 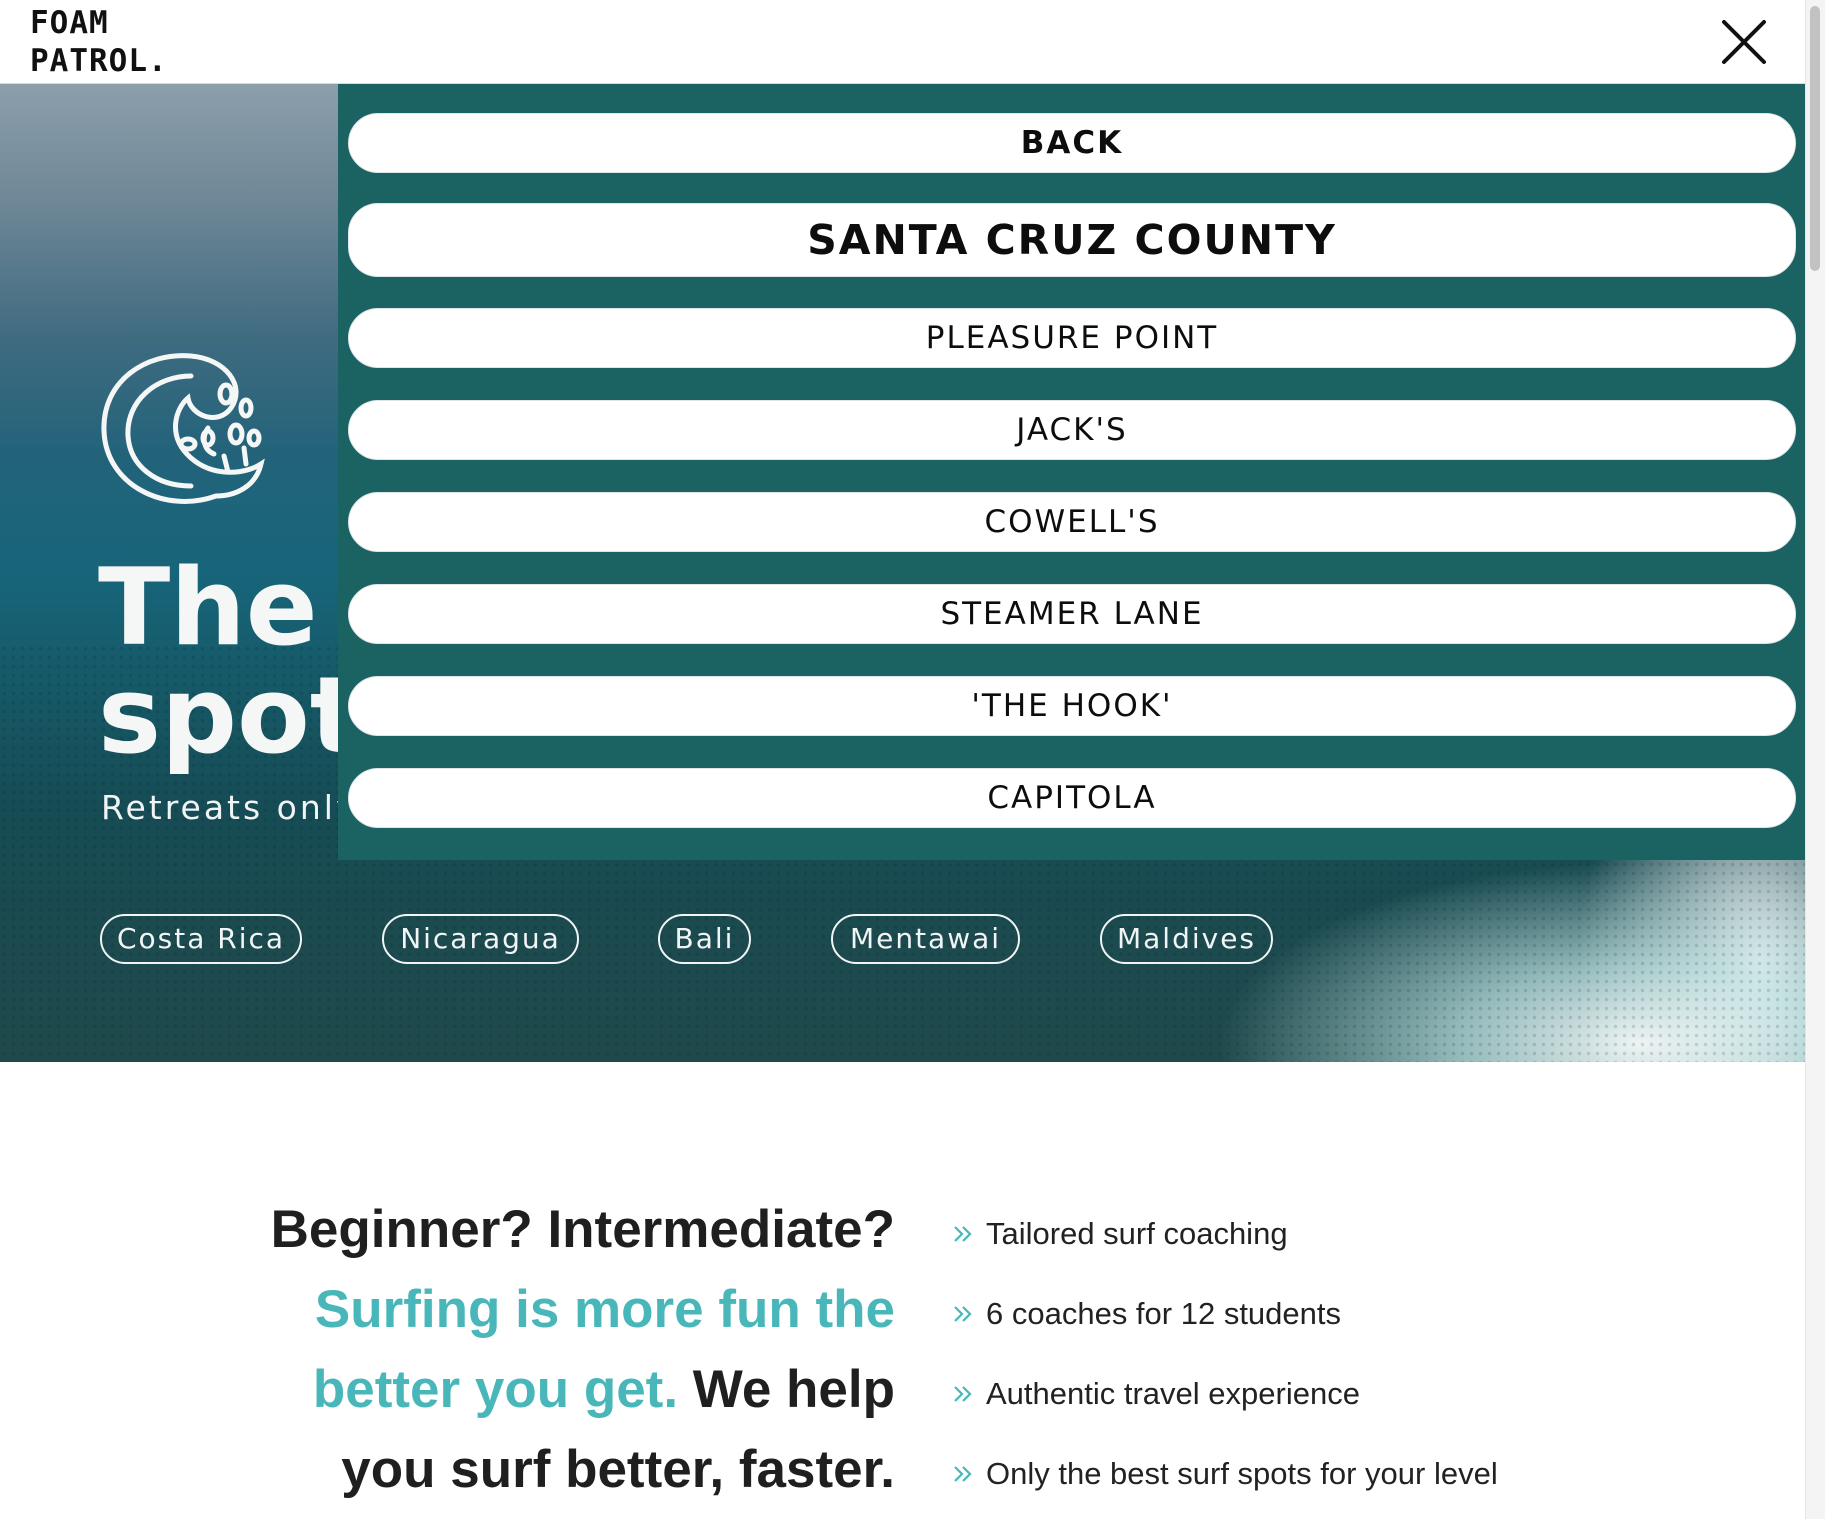 What do you see at coordinates (1072, 522) in the screenshot?
I see `menu-item-cowells: COWELL'S` at bounding box center [1072, 522].